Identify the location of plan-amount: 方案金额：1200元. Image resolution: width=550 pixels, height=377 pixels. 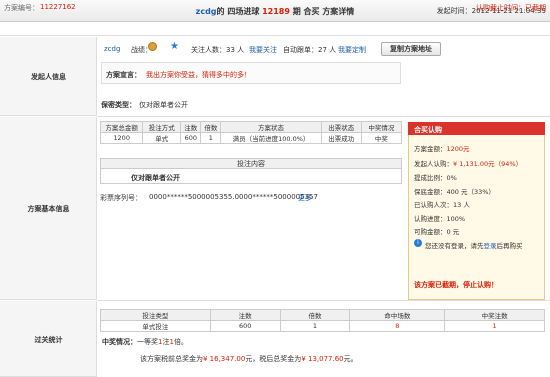
(442, 148).